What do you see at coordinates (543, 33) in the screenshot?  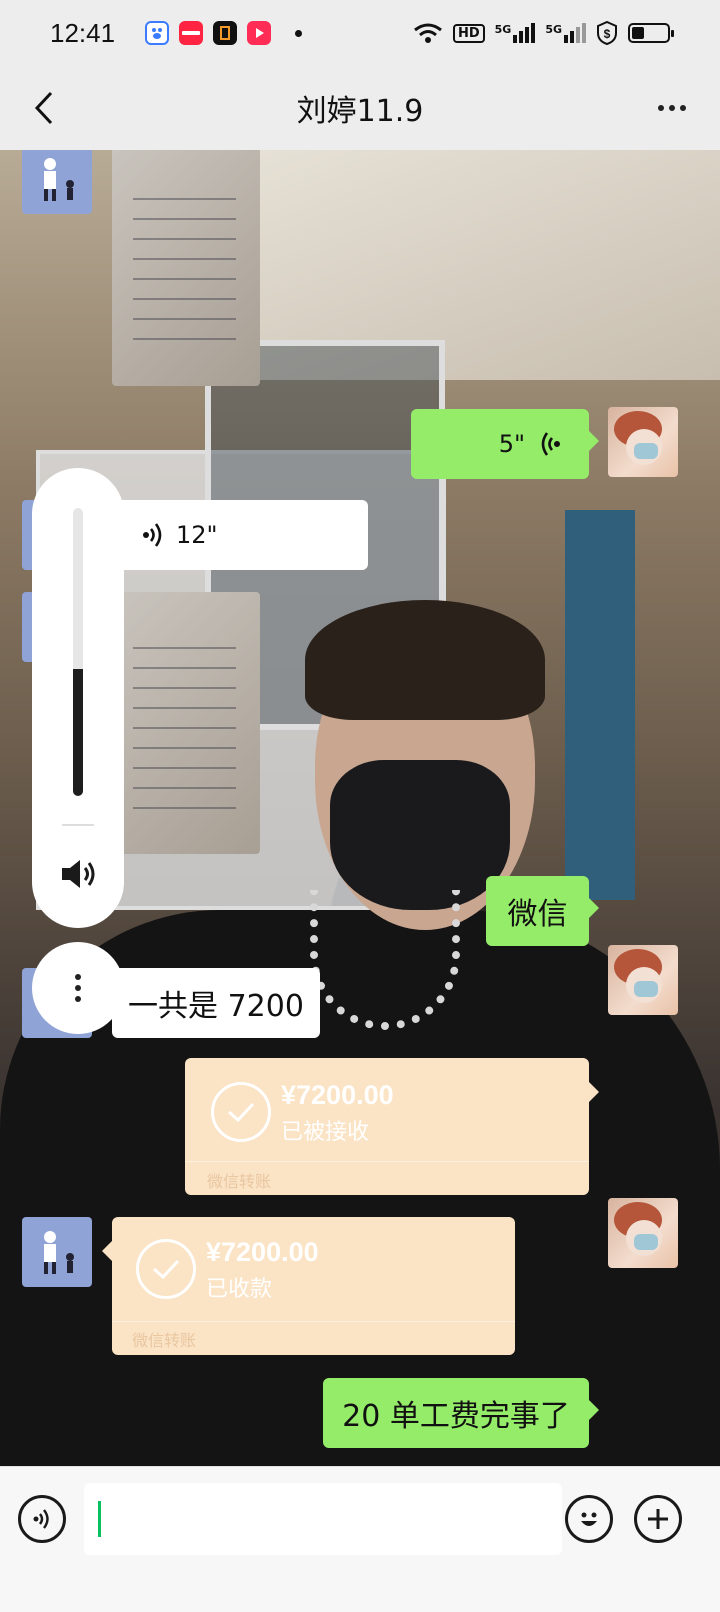 I see `status-indicators: HD 5G 5G $` at bounding box center [543, 33].